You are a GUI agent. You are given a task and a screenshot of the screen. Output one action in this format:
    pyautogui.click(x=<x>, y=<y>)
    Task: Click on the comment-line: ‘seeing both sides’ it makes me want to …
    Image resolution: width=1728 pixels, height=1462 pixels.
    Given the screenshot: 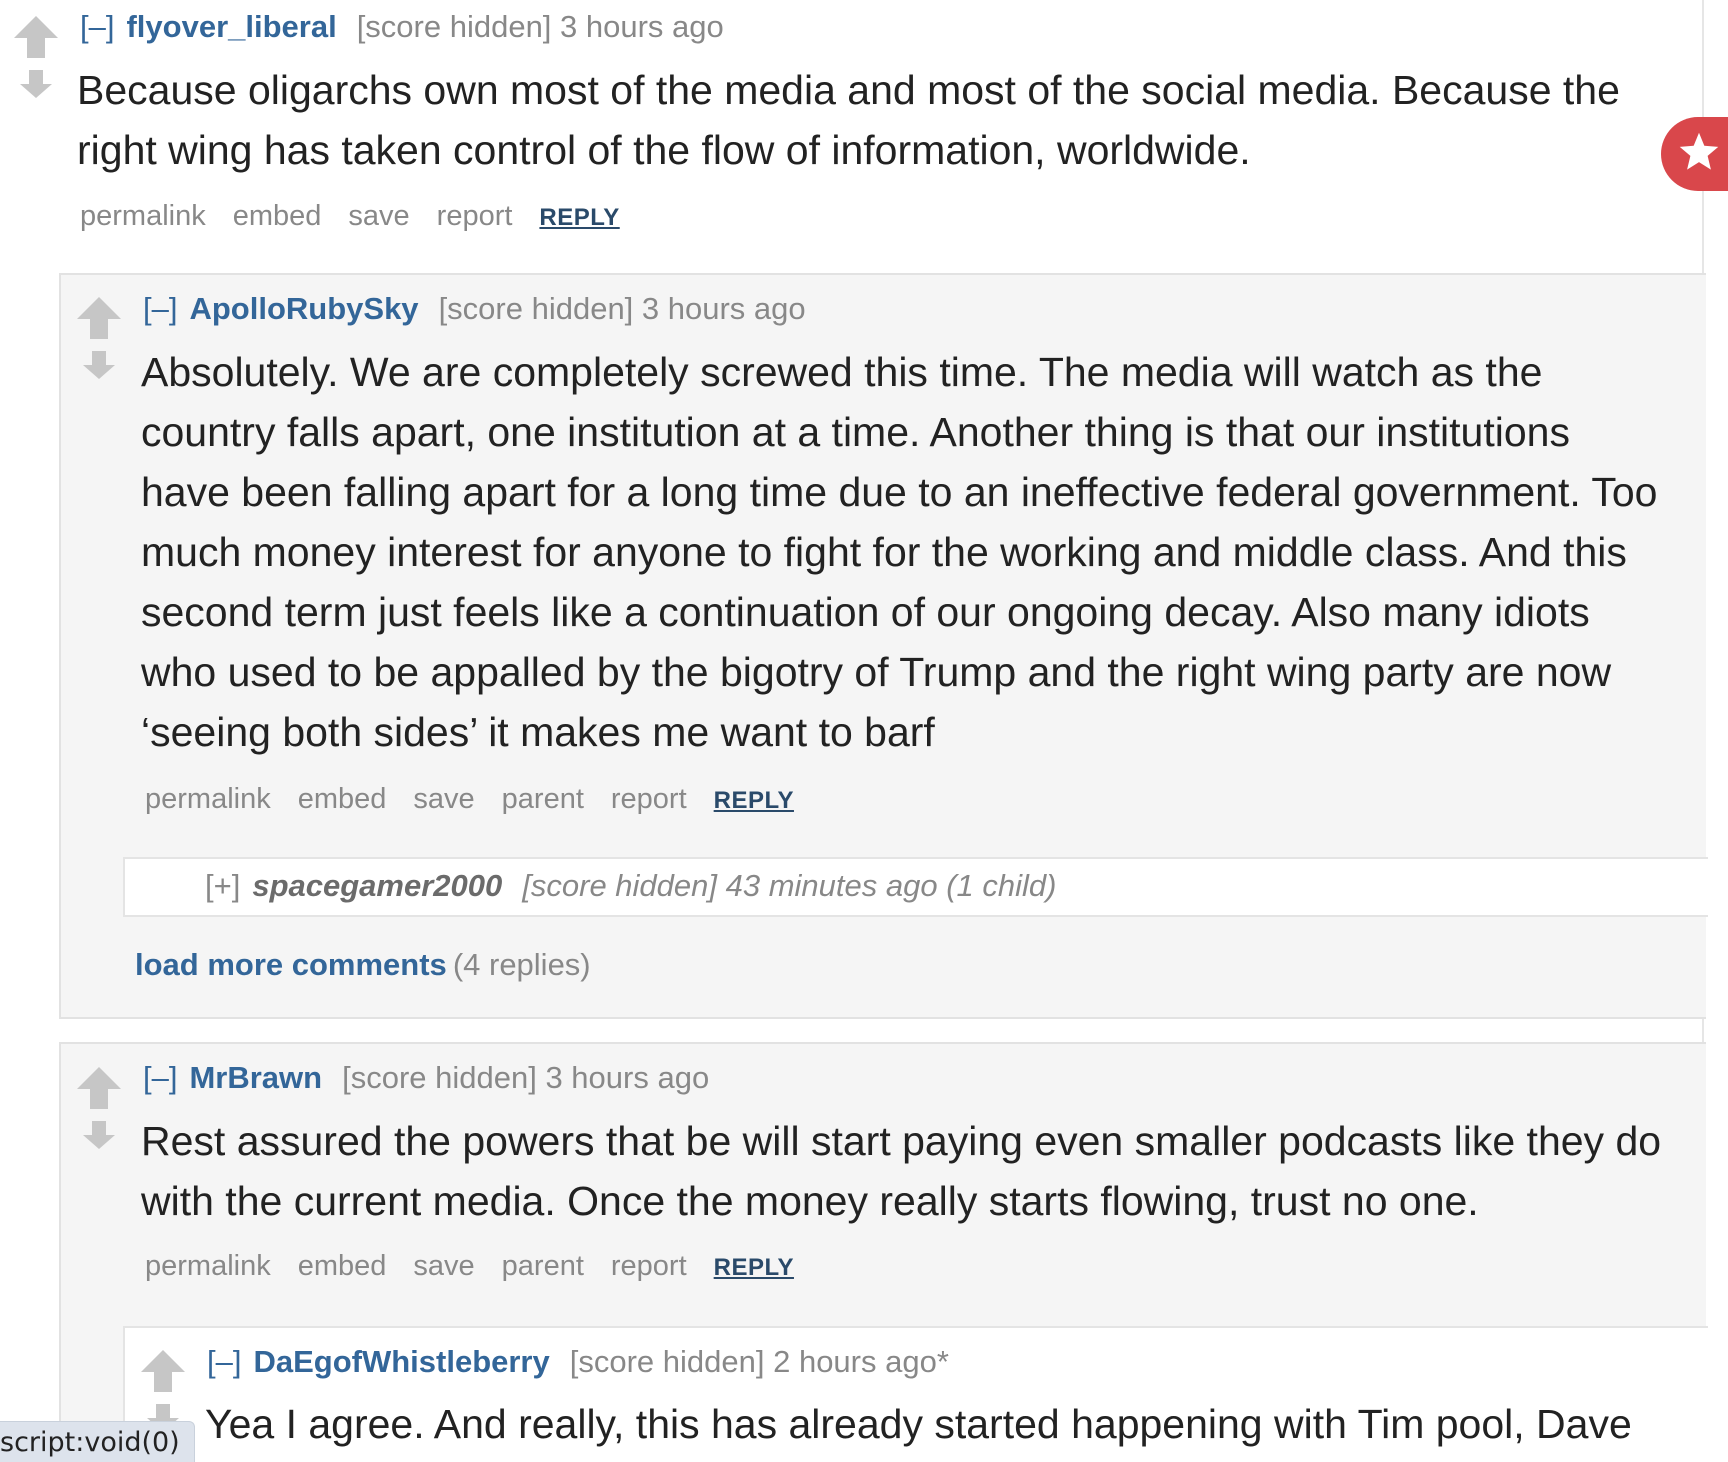 What is the action you would take?
    pyautogui.click(x=538, y=732)
    